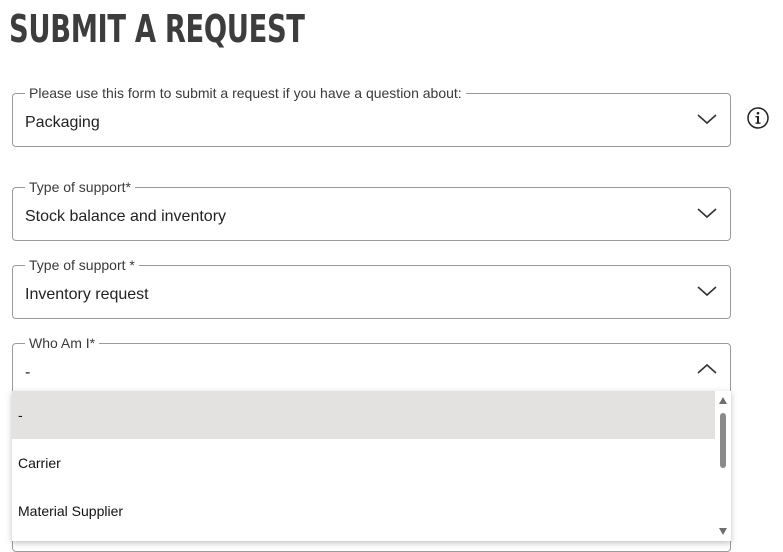 The height and width of the screenshot is (552, 783). I want to click on scroll-down-arrow-icon, so click(723, 531).